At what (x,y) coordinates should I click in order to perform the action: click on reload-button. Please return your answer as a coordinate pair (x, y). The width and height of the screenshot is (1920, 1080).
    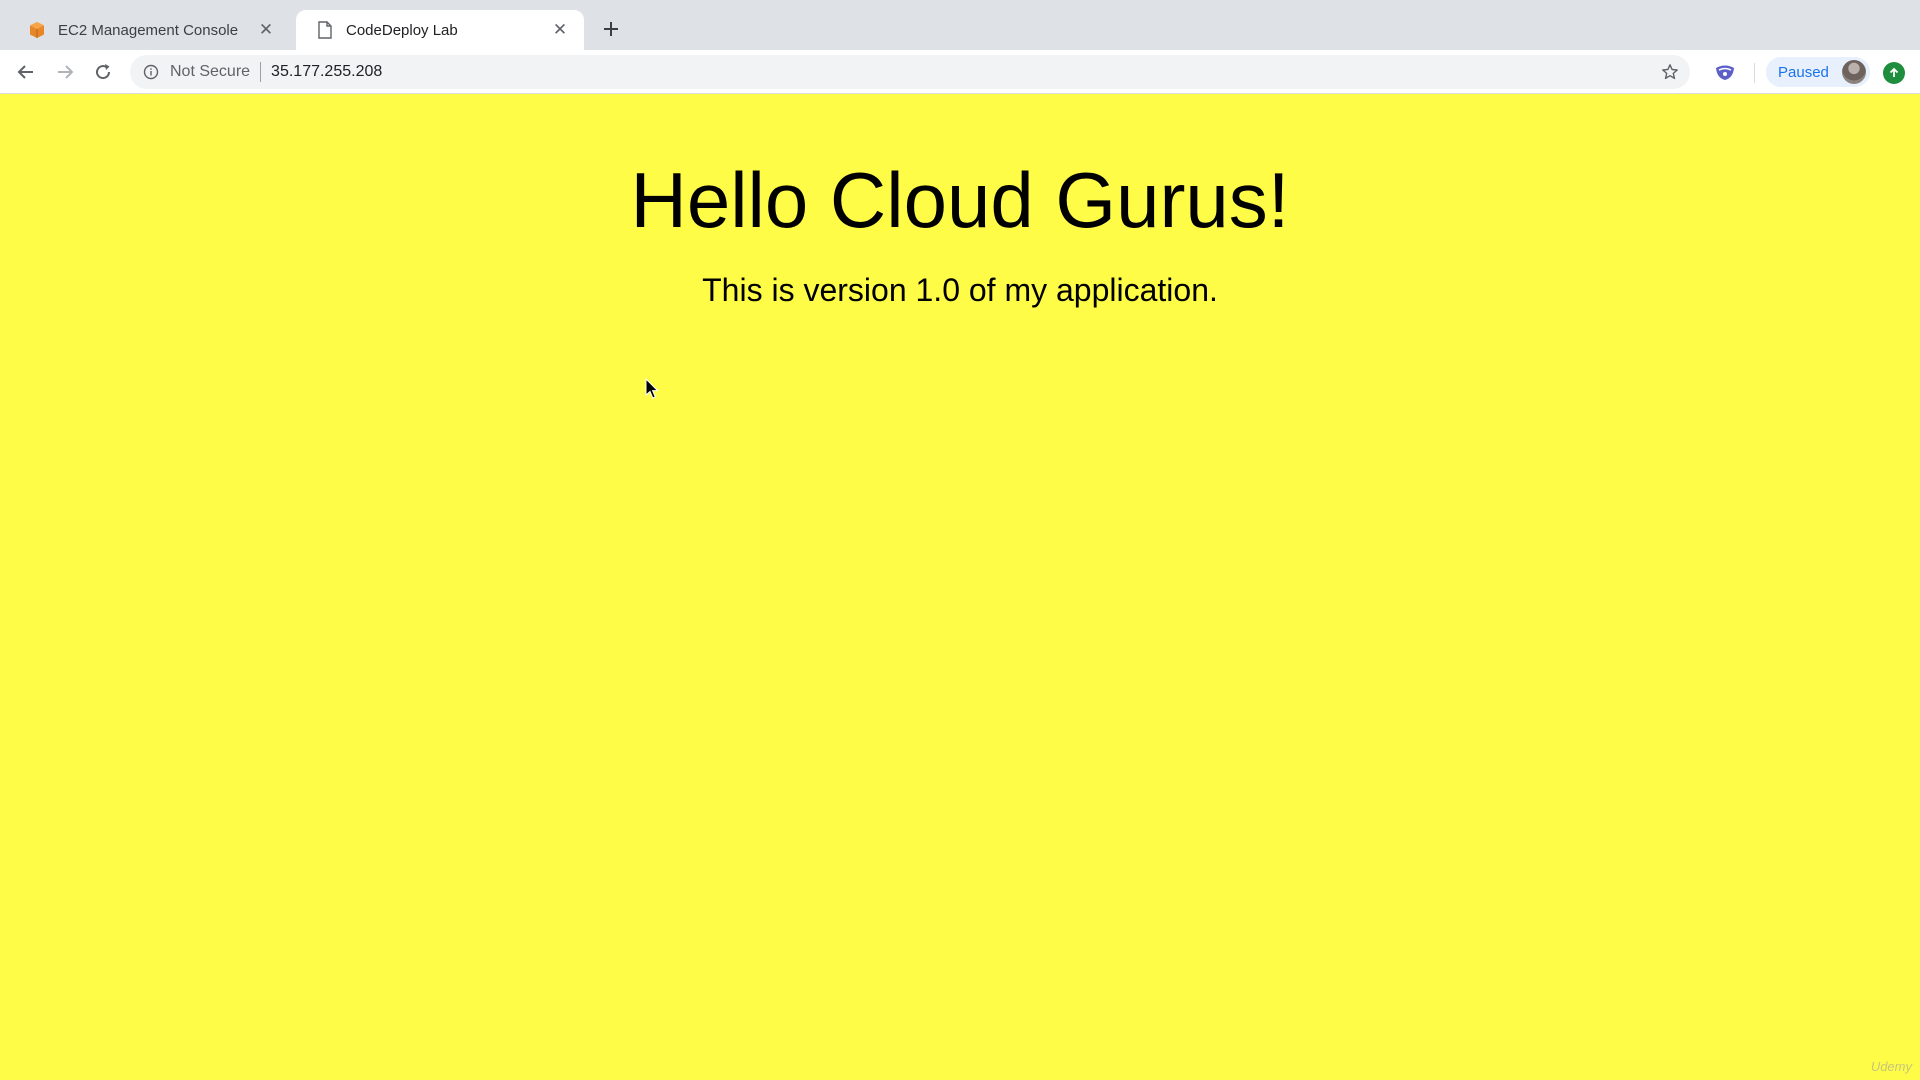
    Looking at the image, I should click on (103, 72).